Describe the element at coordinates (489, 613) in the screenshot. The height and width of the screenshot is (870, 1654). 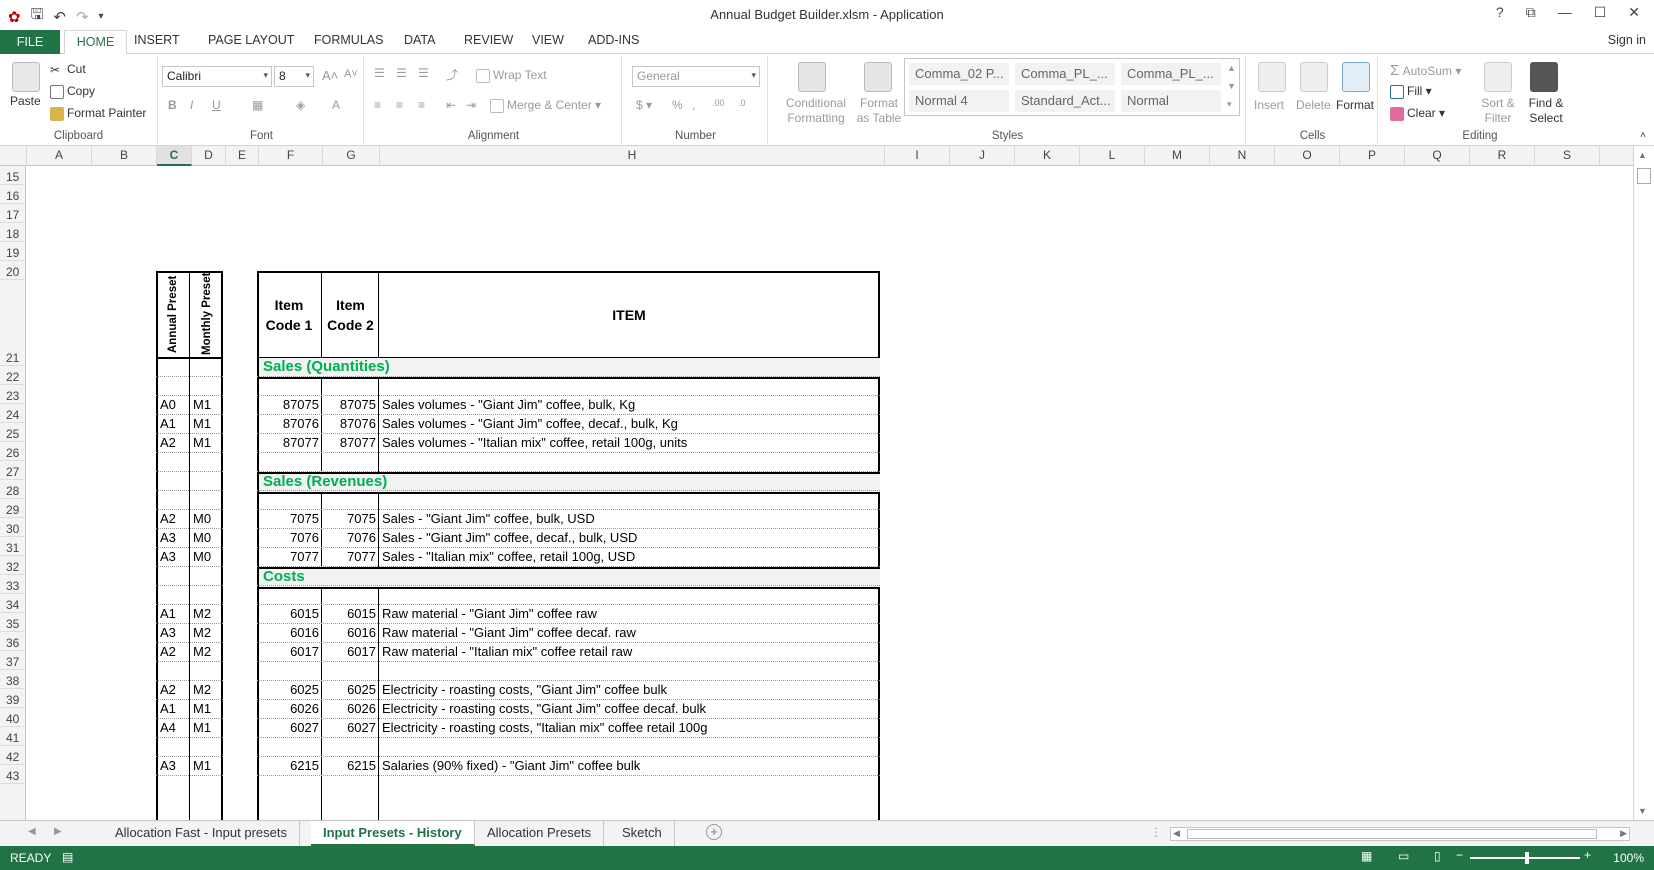
I see `item-description-cell: Raw material - "Giant Jim" coffee raw` at that location.